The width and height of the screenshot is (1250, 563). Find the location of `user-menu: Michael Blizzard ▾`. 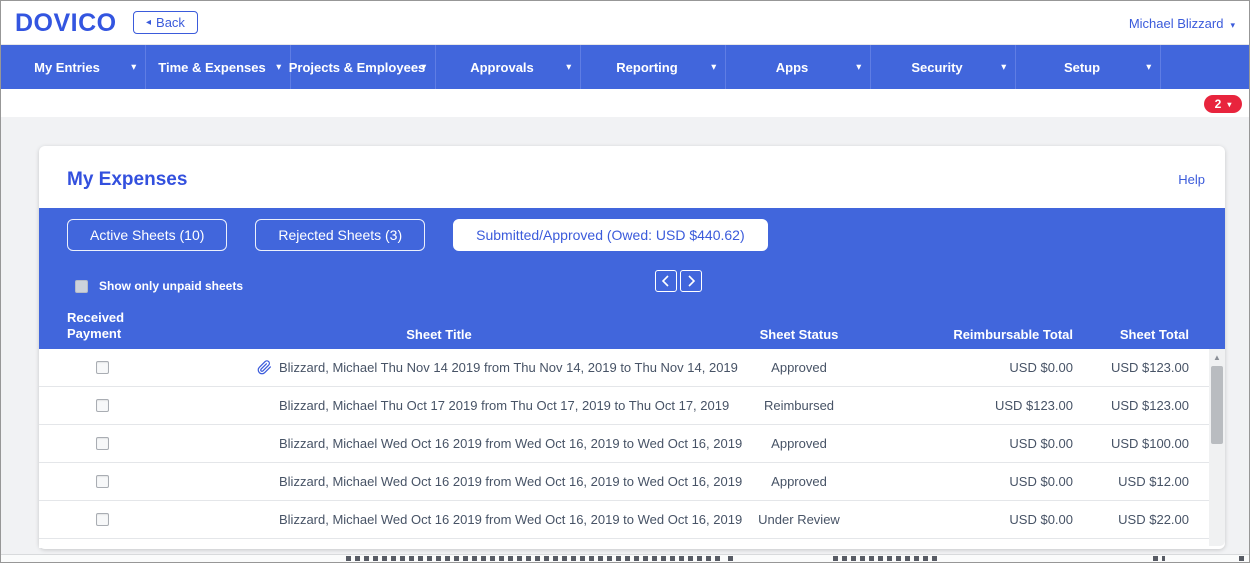

user-menu: Michael Blizzard ▾ is located at coordinates (1182, 23).